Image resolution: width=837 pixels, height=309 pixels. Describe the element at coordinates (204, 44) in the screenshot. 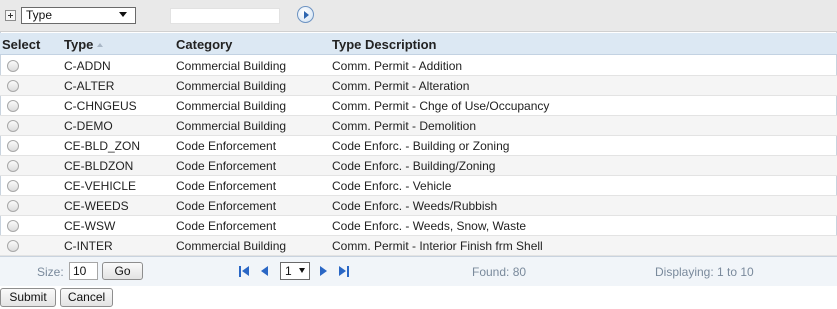

I see `column-header-category: Category` at that location.